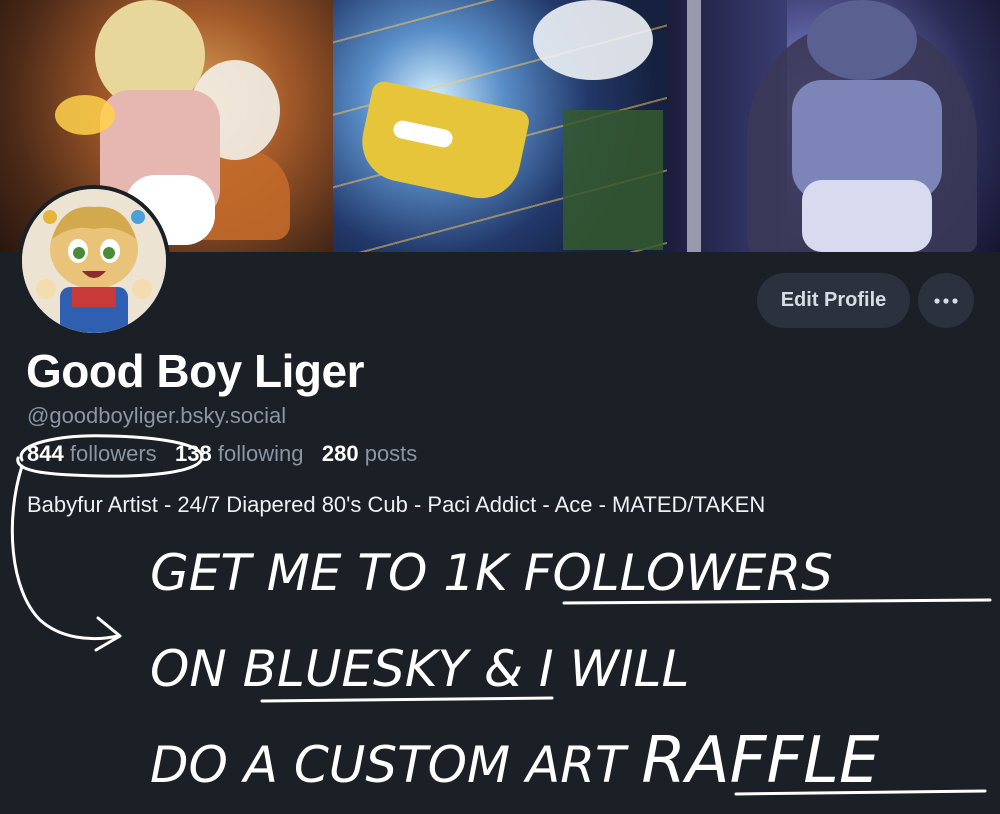 The height and width of the screenshot is (814, 1000). I want to click on followers-link: 844 followers, so click(92, 453).